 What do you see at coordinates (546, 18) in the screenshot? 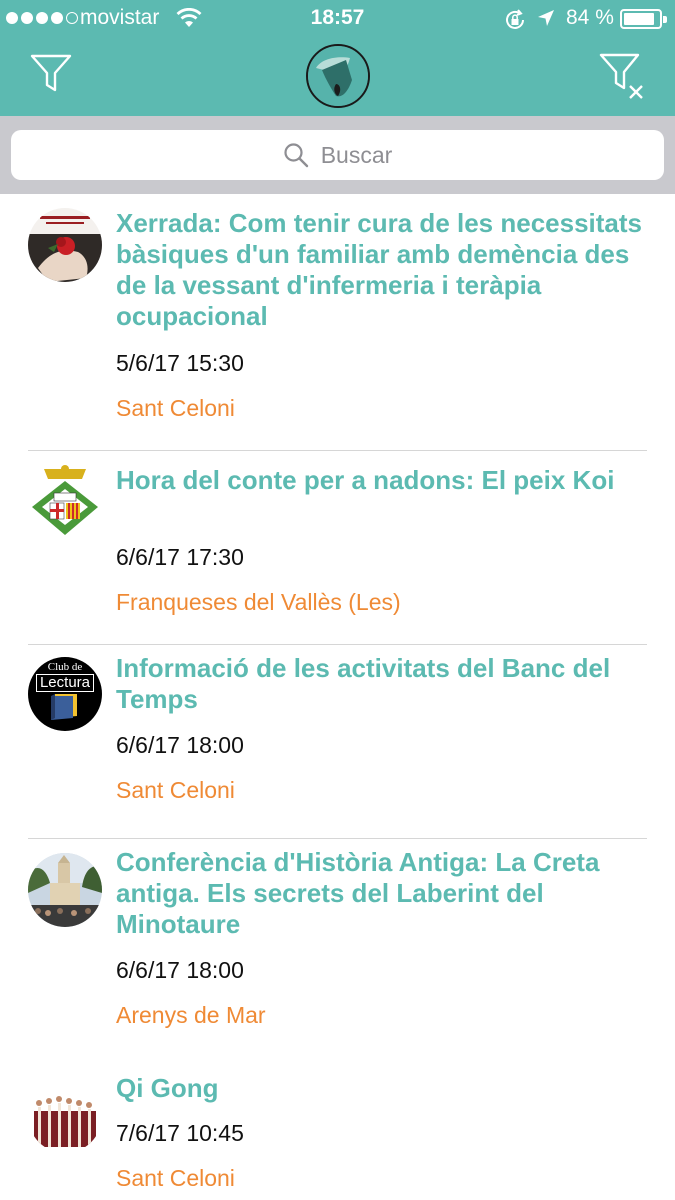
I see `location-arrow-icon` at bounding box center [546, 18].